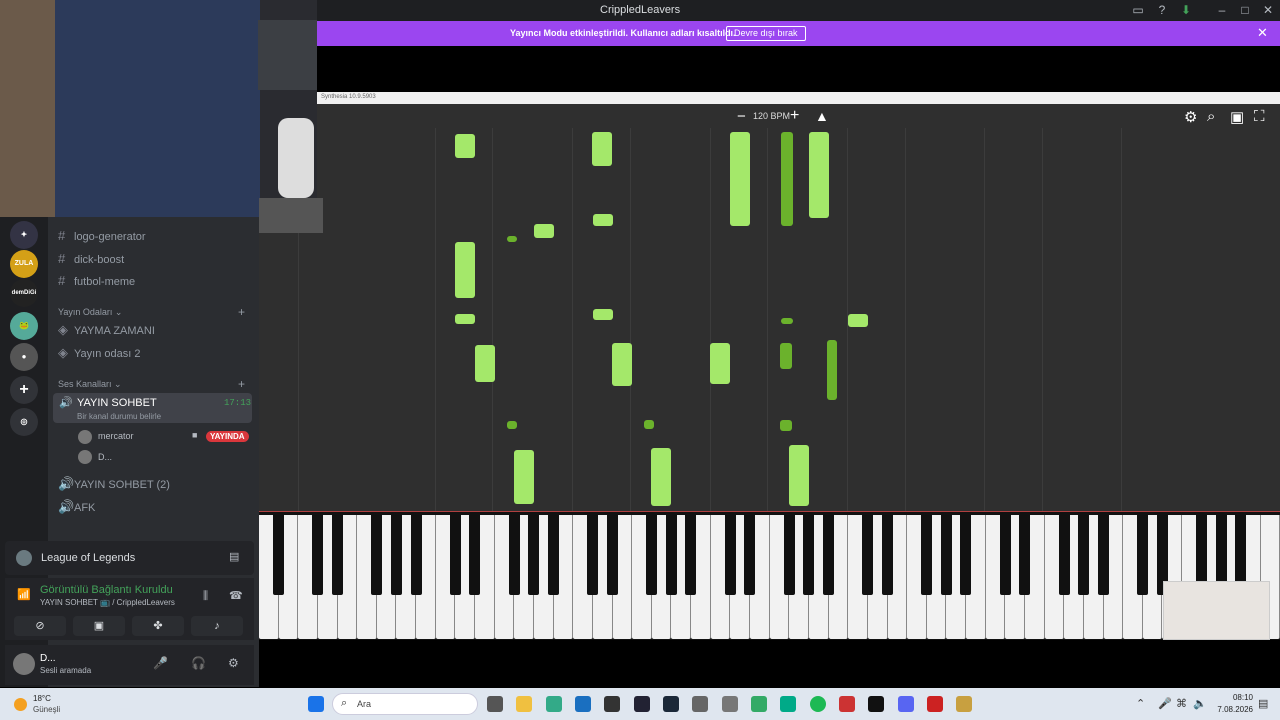 Image resolution: width=1280 pixels, height=720 pixels. I want to click on notifications-icon: ▤, so click(1263, 703).